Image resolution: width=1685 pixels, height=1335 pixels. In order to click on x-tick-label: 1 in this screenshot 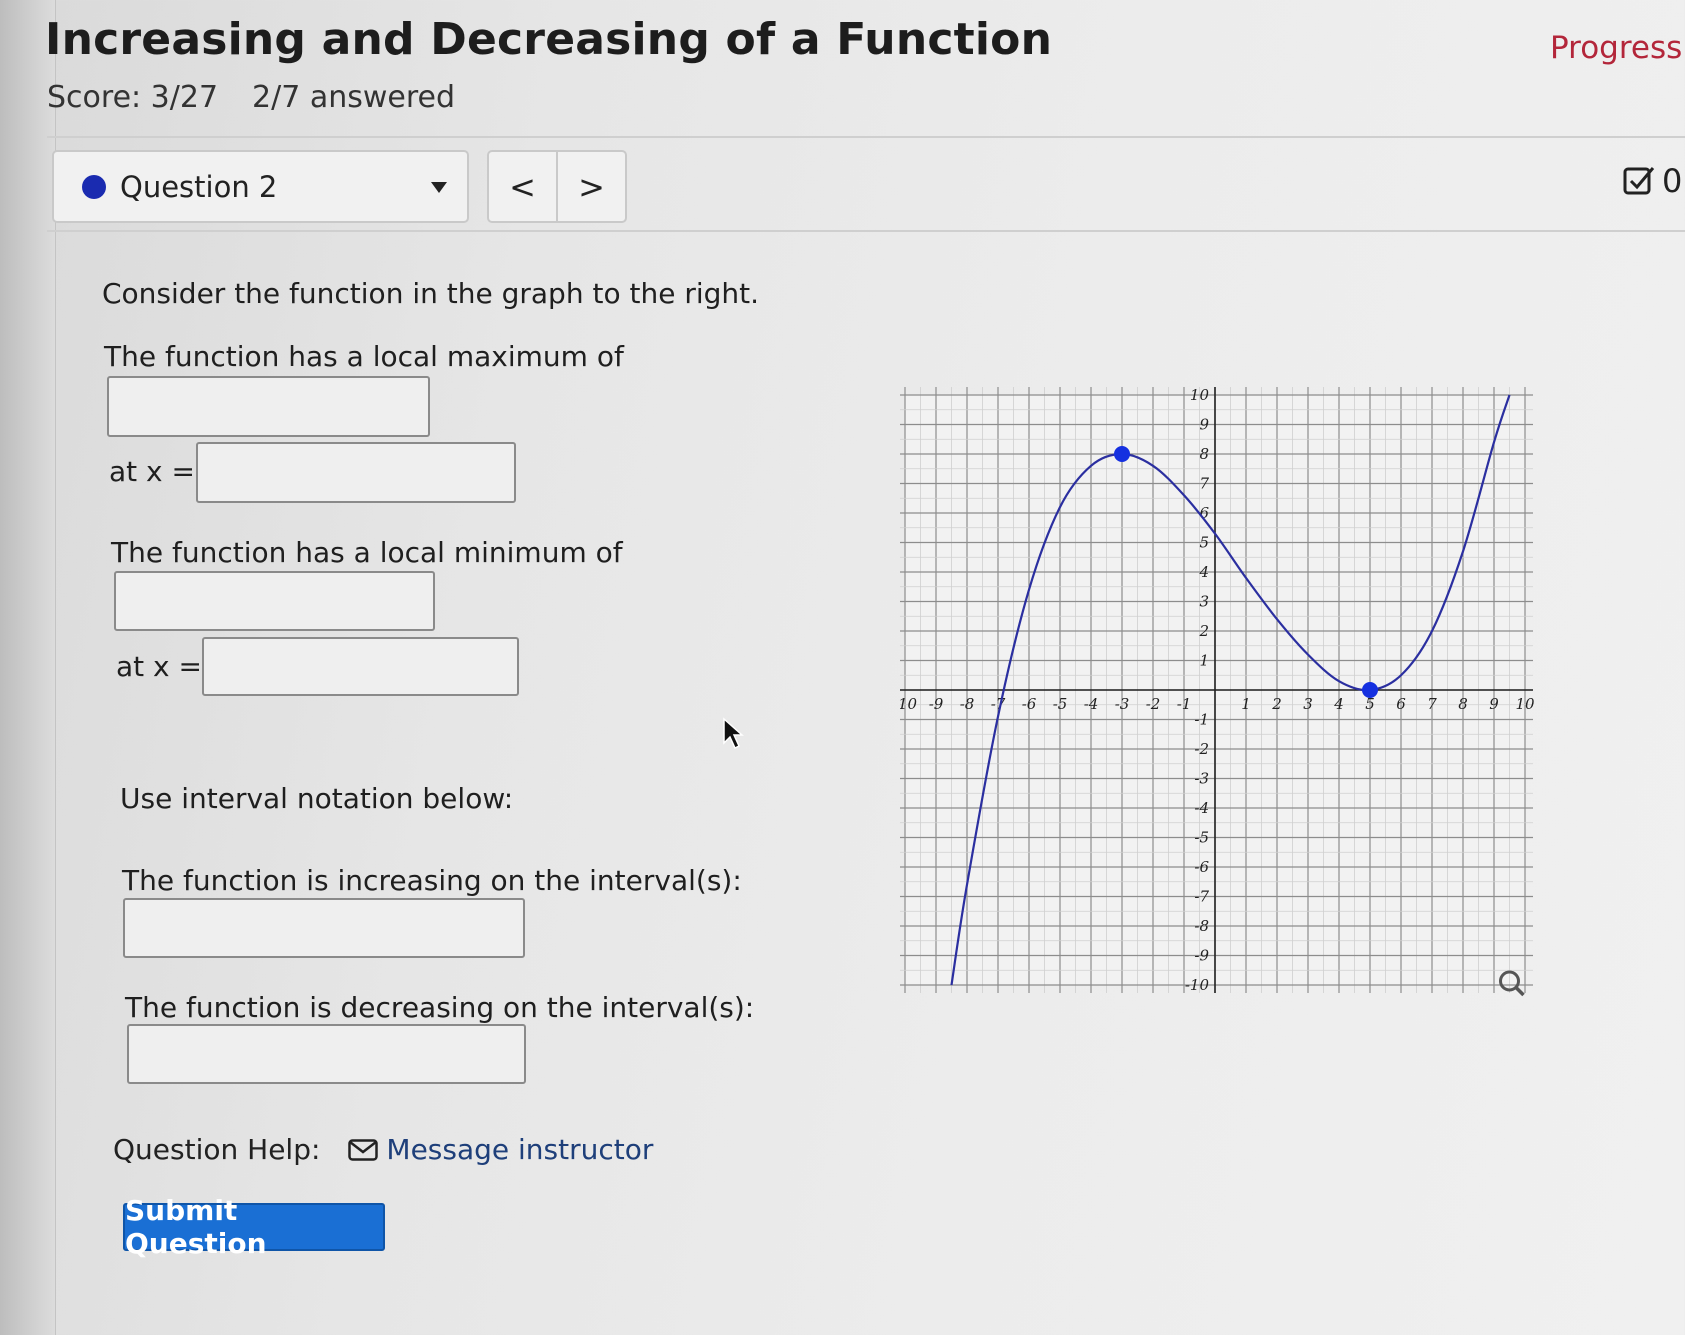, I will do `click(1246, 704)`.